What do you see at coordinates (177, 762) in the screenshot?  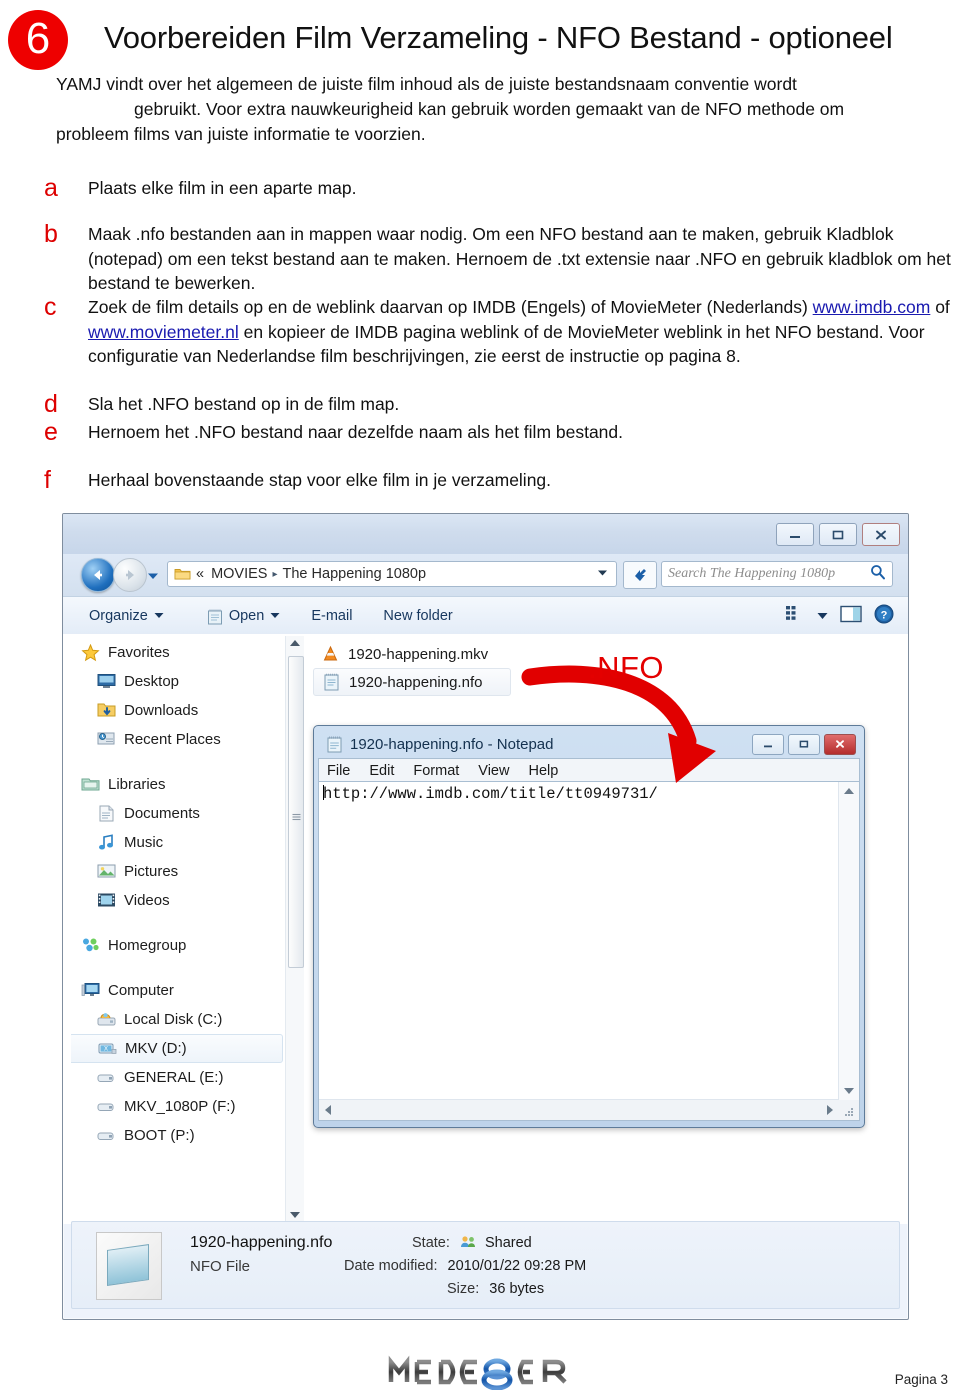 I see `sidebar-separator` at bounding box center [177, 762].